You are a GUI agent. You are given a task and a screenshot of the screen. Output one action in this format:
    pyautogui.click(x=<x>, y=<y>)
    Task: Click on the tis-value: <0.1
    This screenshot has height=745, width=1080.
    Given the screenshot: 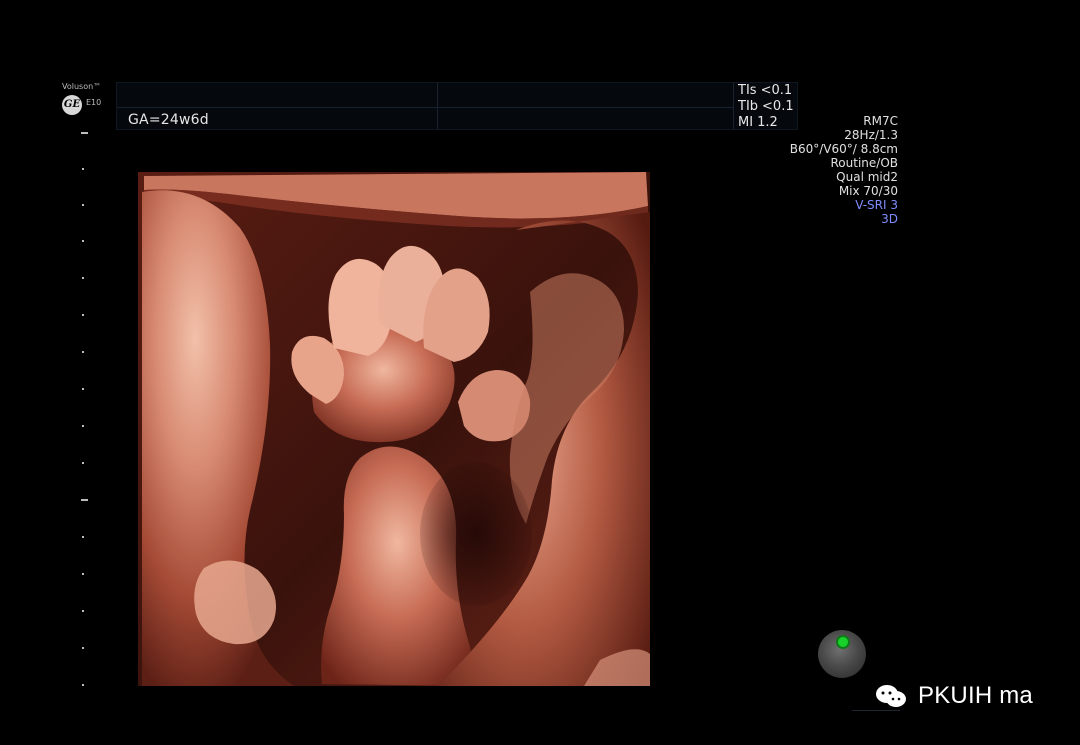 What is the action you would take?
    pyautogui.click(x=776, y=90)
    